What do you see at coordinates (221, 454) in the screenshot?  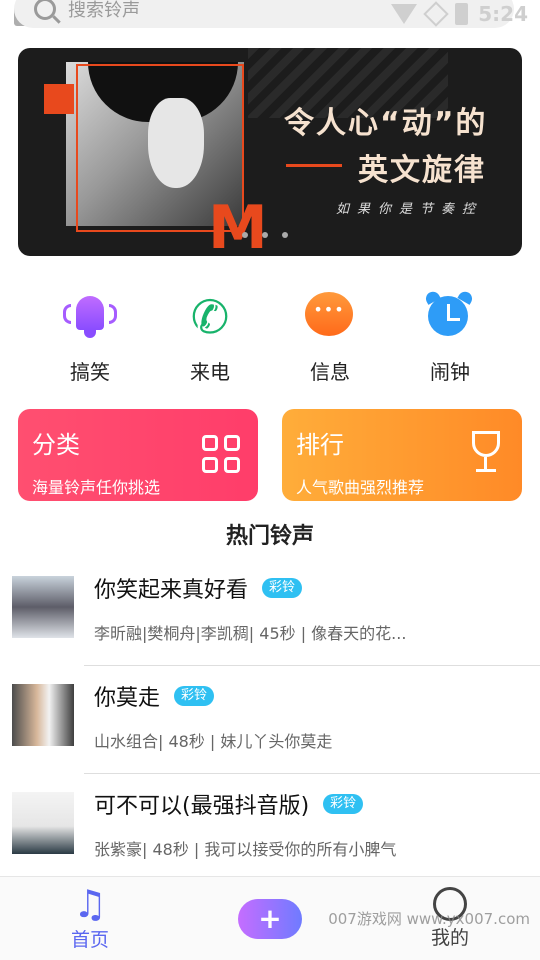 I see `grid-icon` at bounding box center [221, 454].